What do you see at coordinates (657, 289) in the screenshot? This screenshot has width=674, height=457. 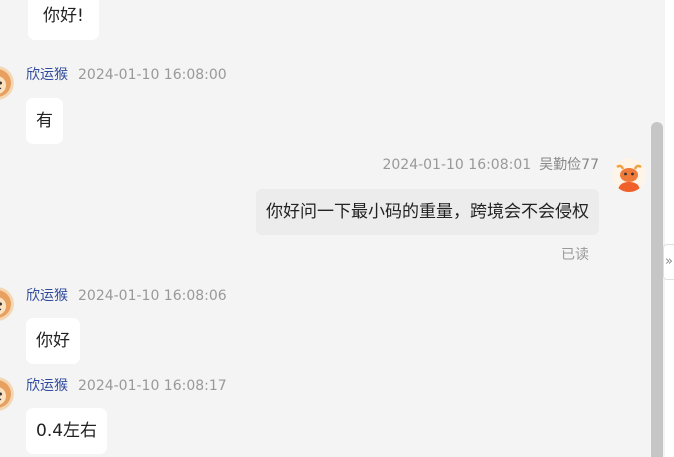 I see `scrollbar-thumb` at bounding box center [657, 289].